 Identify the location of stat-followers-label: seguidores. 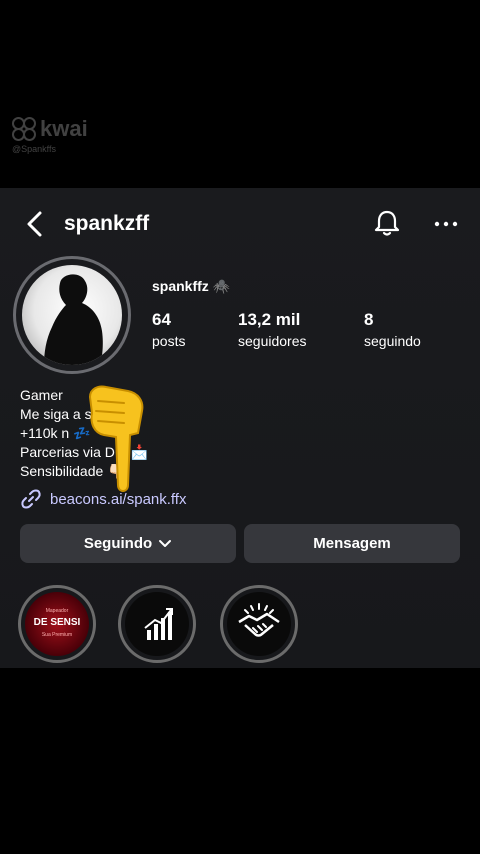
(272, 341).